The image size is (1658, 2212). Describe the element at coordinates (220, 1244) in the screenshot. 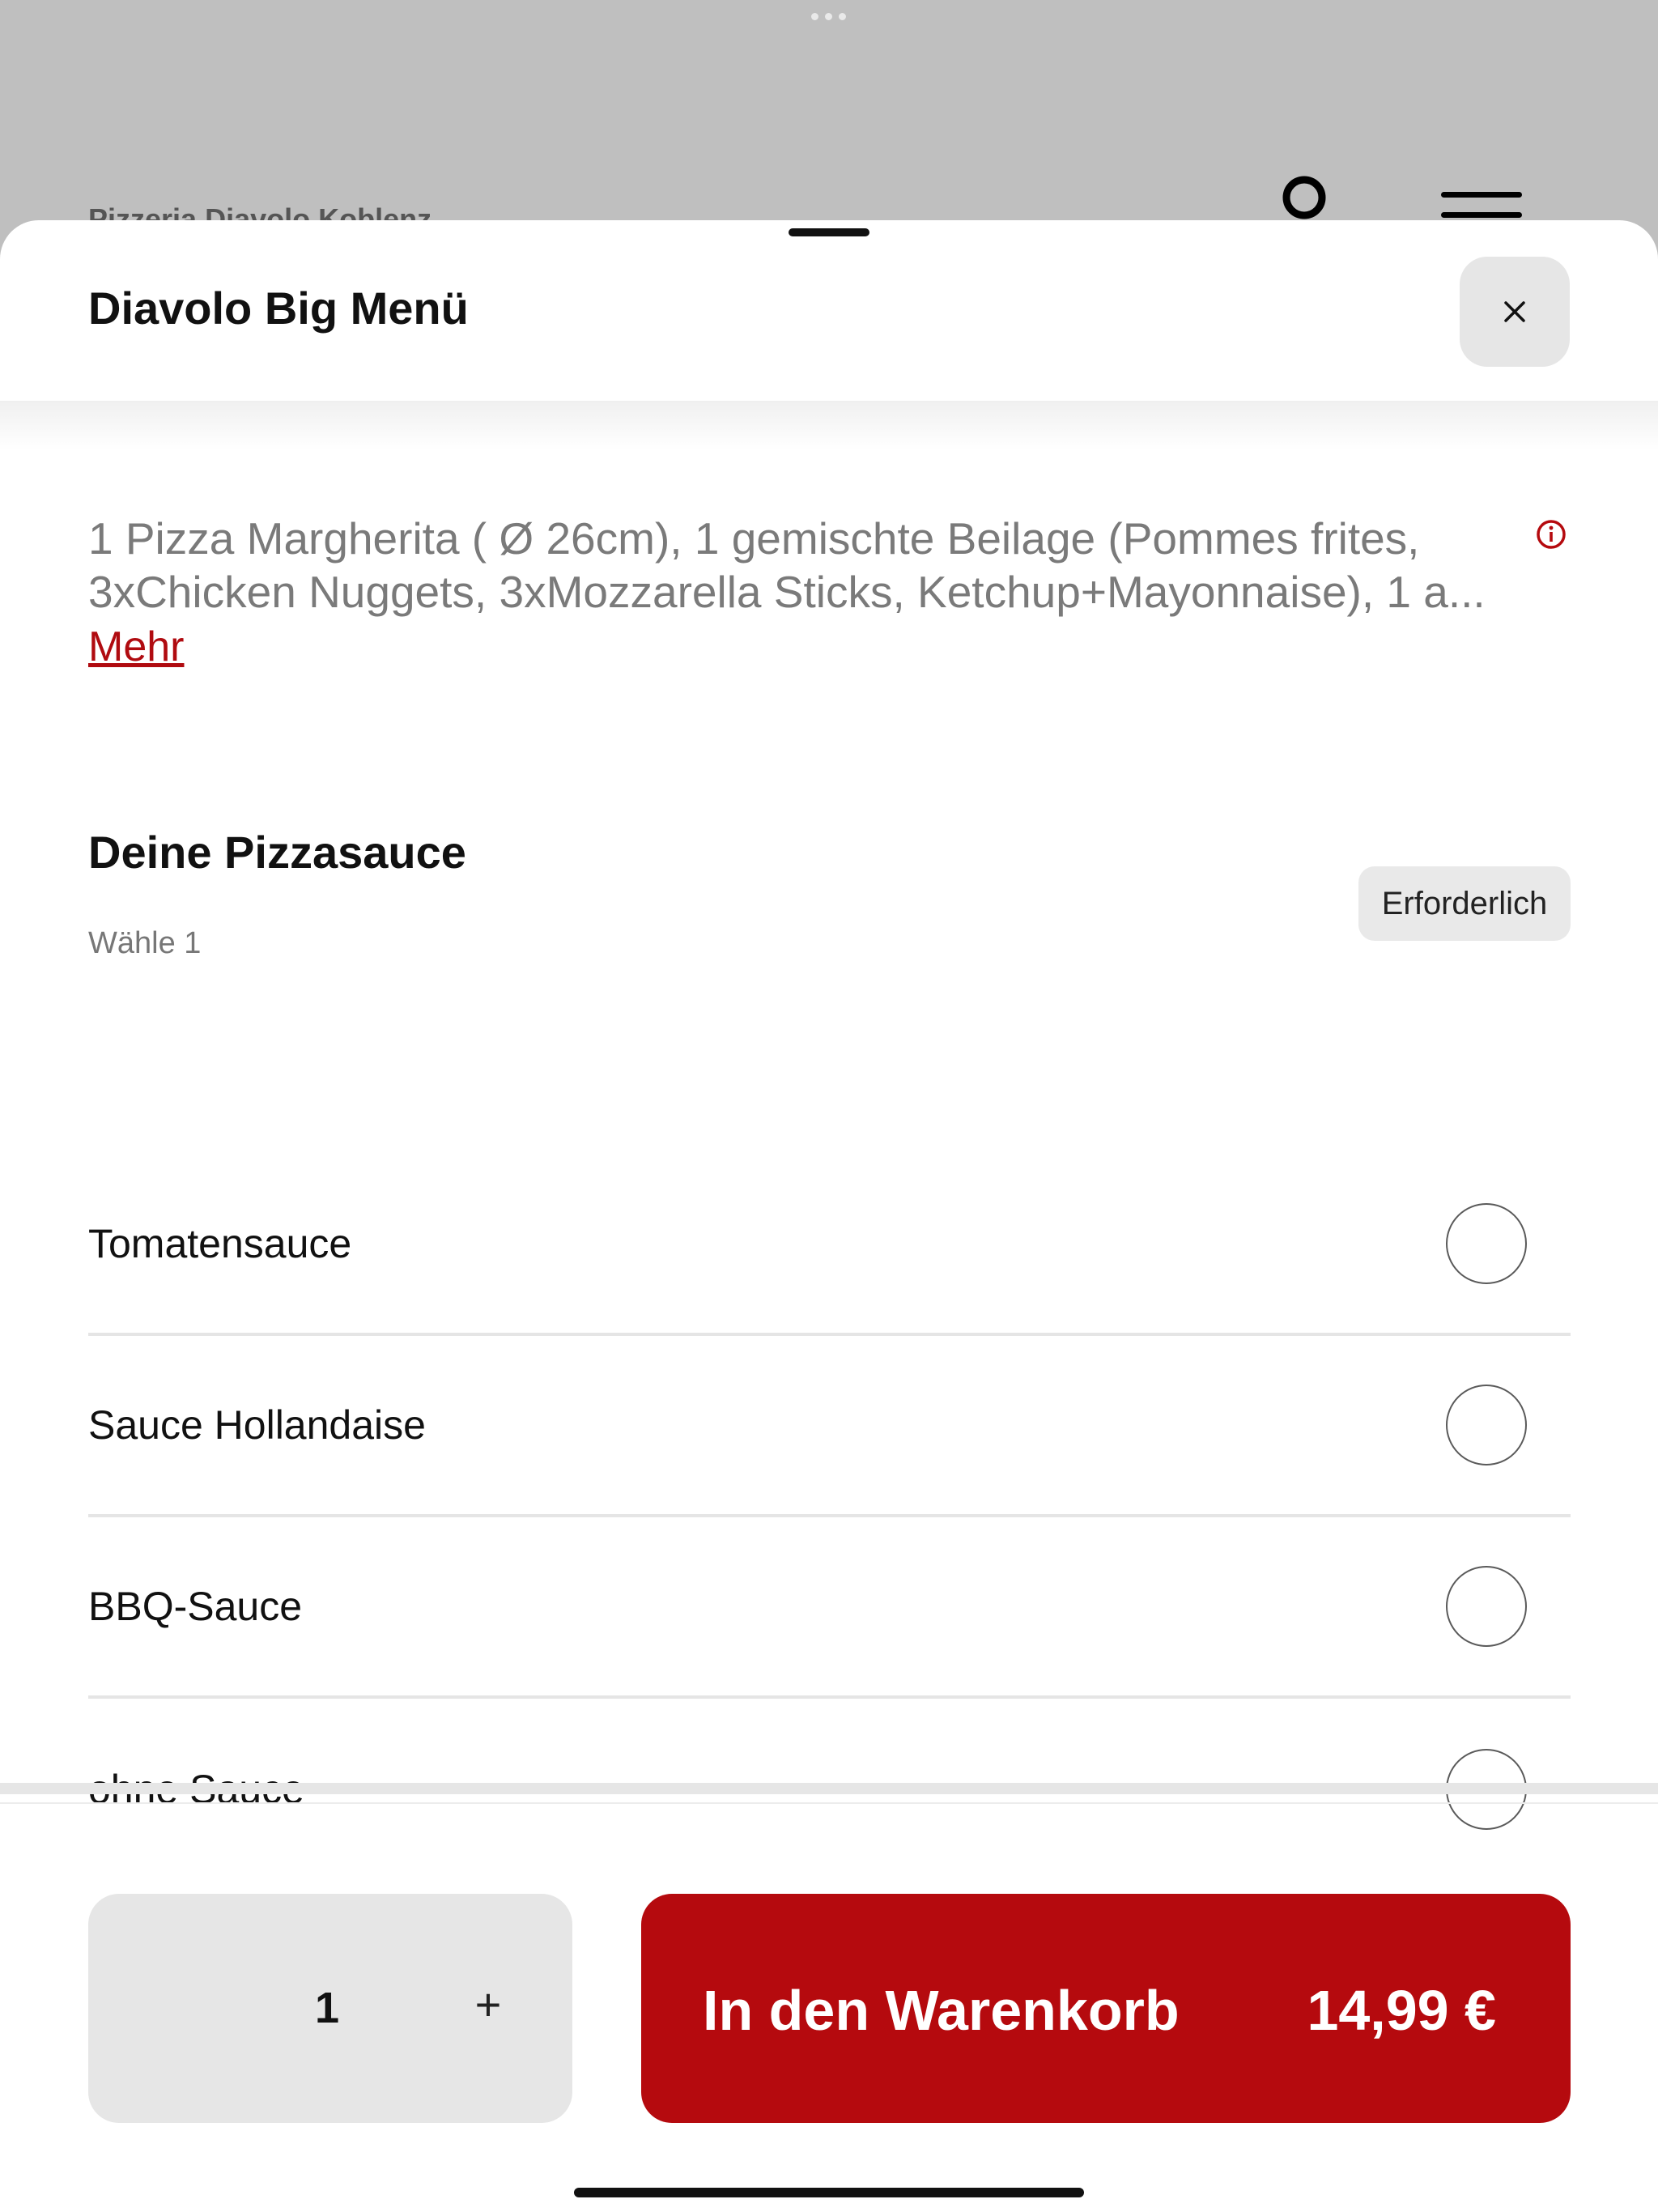

I see `option-label: Tomatensauce` at that location.